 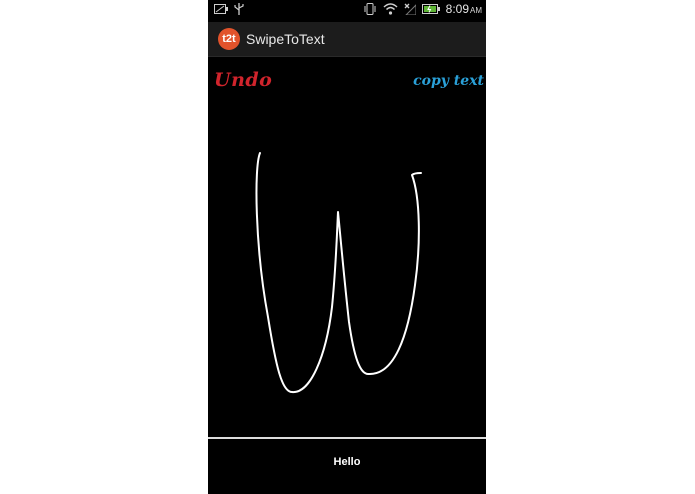 What do you see at coordinates (476, 10) in the screenshot?
I see `status-ampm: AM` at bounding box center [476, 10].